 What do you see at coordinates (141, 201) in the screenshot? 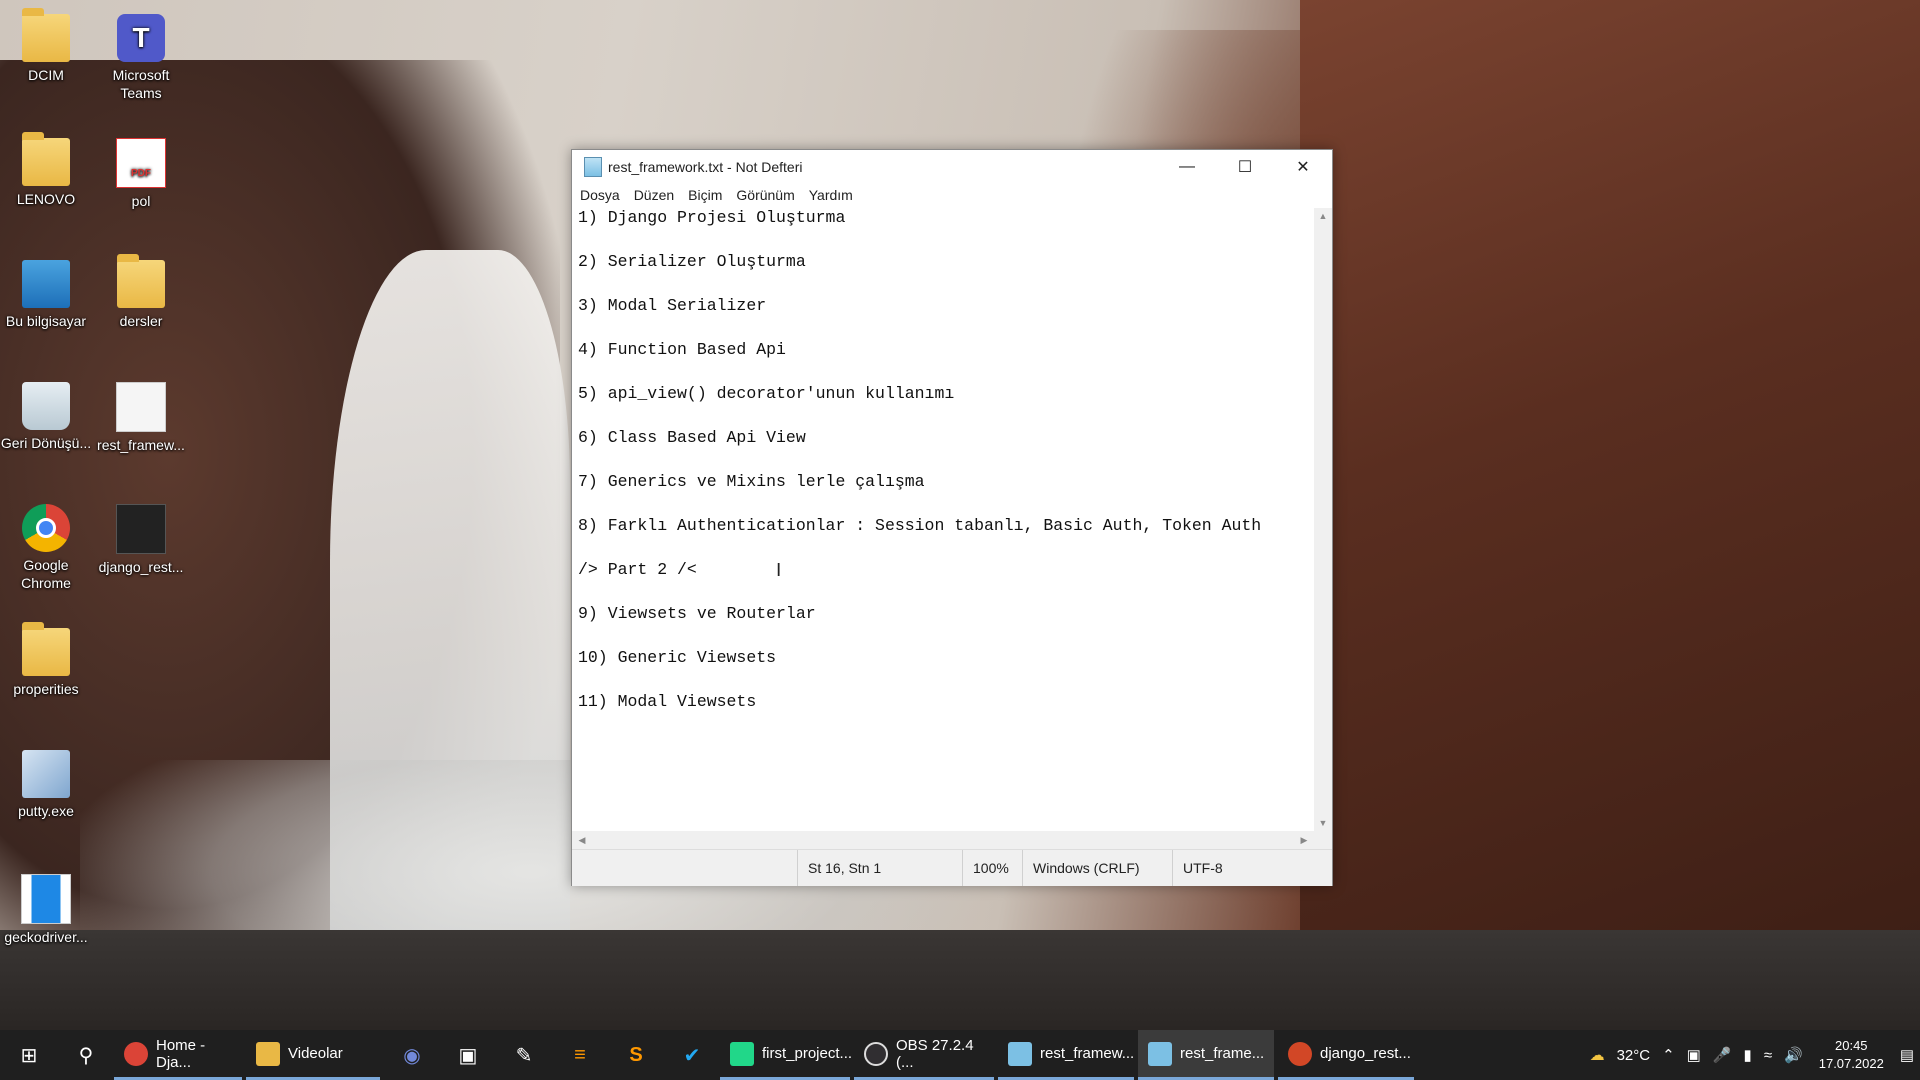
I see `desktop-icon-label: pol` at bounding box center [141, 201].